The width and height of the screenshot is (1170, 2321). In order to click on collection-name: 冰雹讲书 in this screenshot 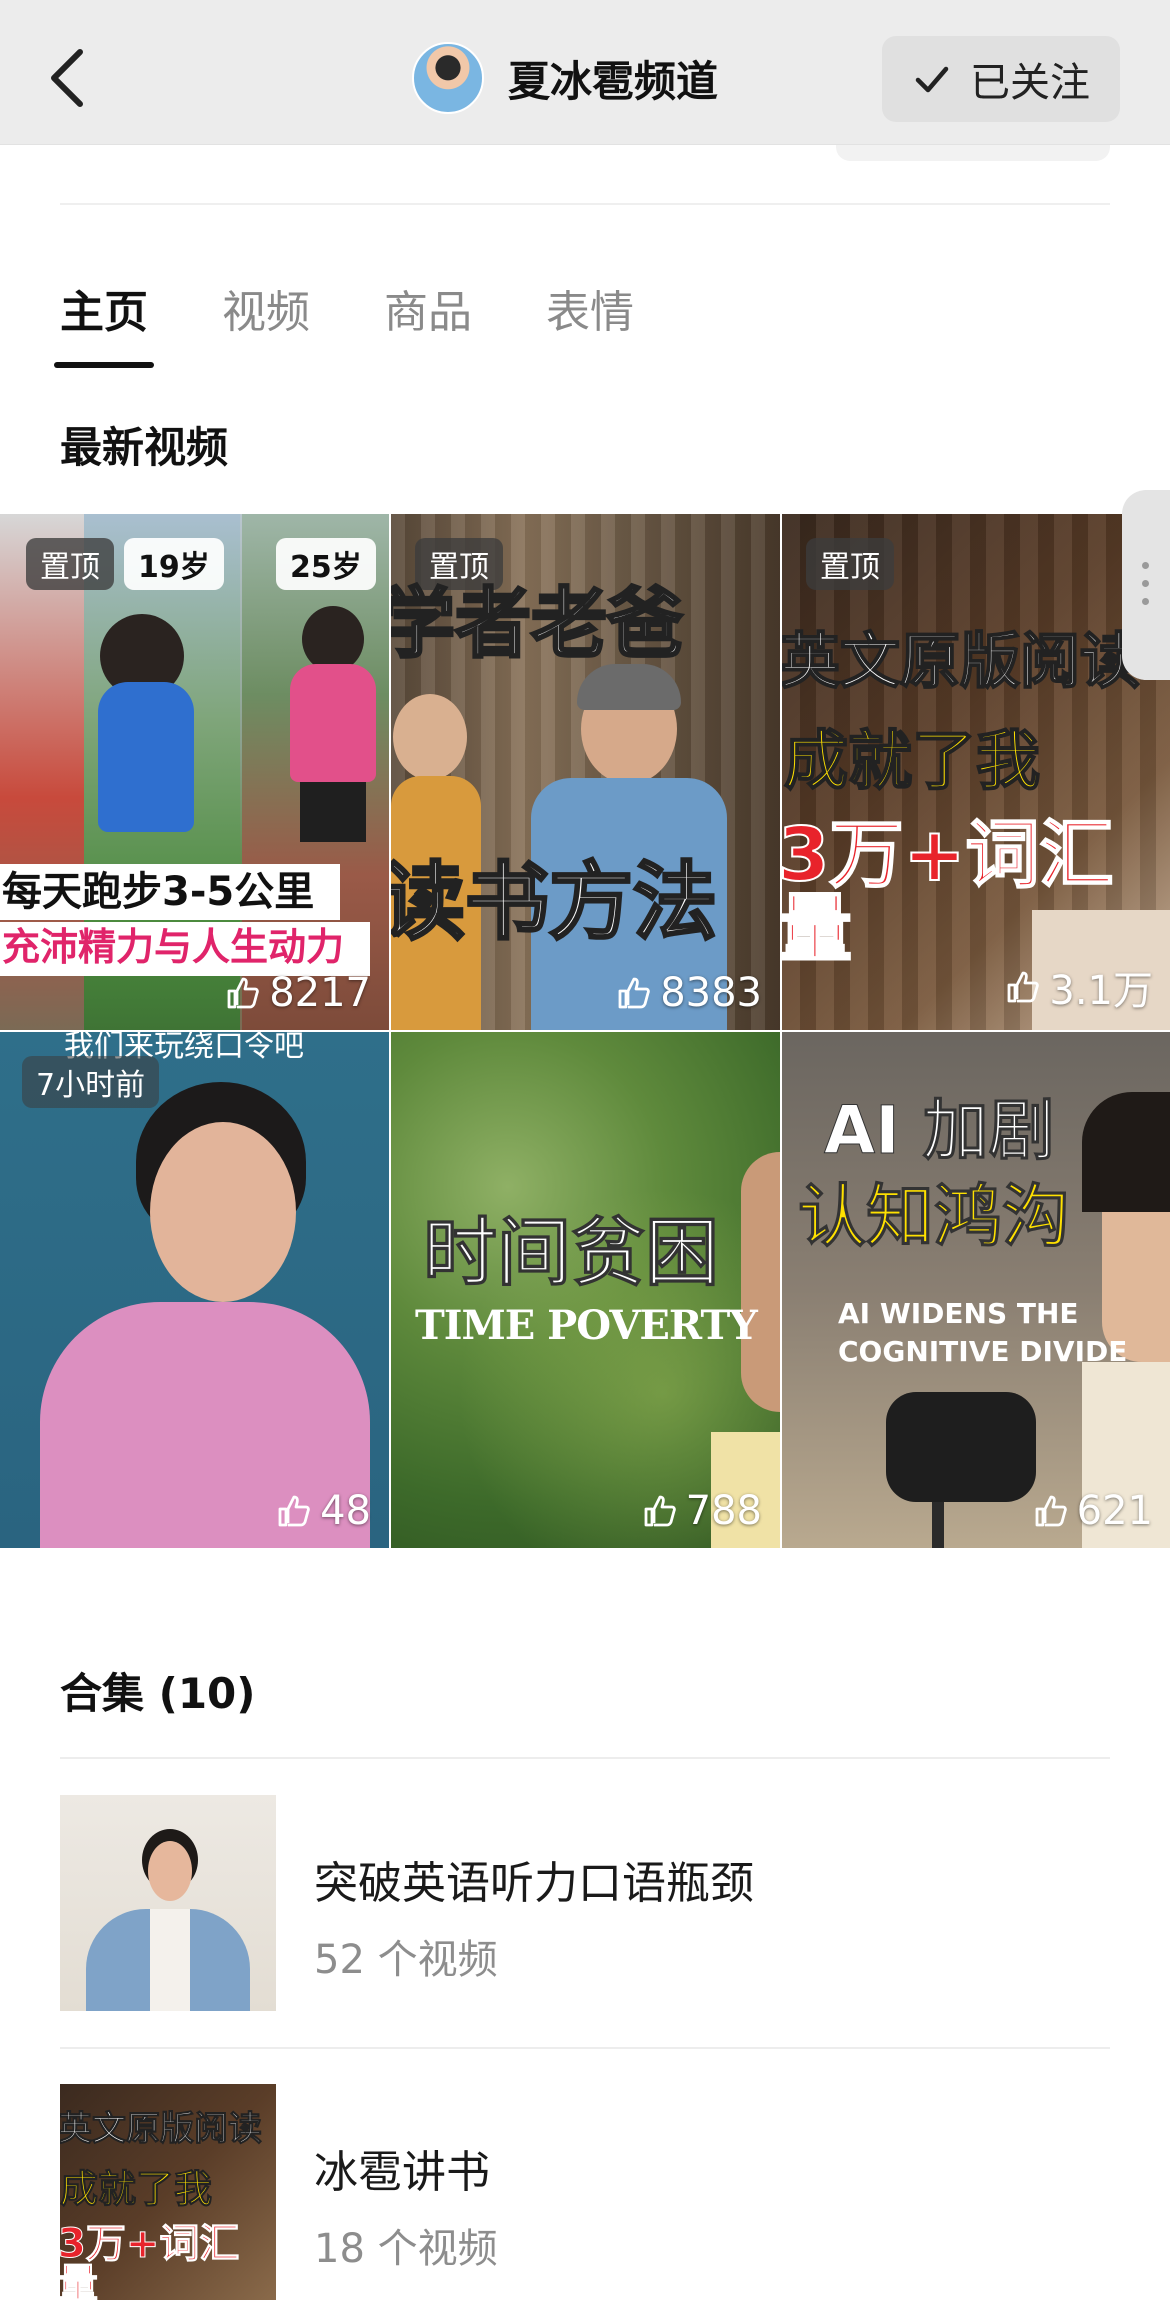, I will do `click(402, 2172)`.